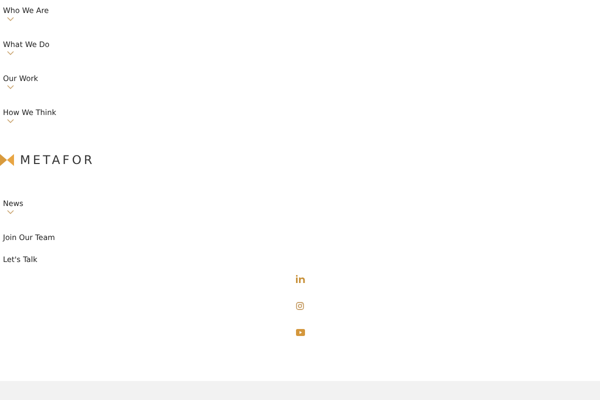 This screenshot has width=600, height=400. Describe the element at coordinates (7, 160) in the screenshot. I see `logo-mark-icon` at that location.